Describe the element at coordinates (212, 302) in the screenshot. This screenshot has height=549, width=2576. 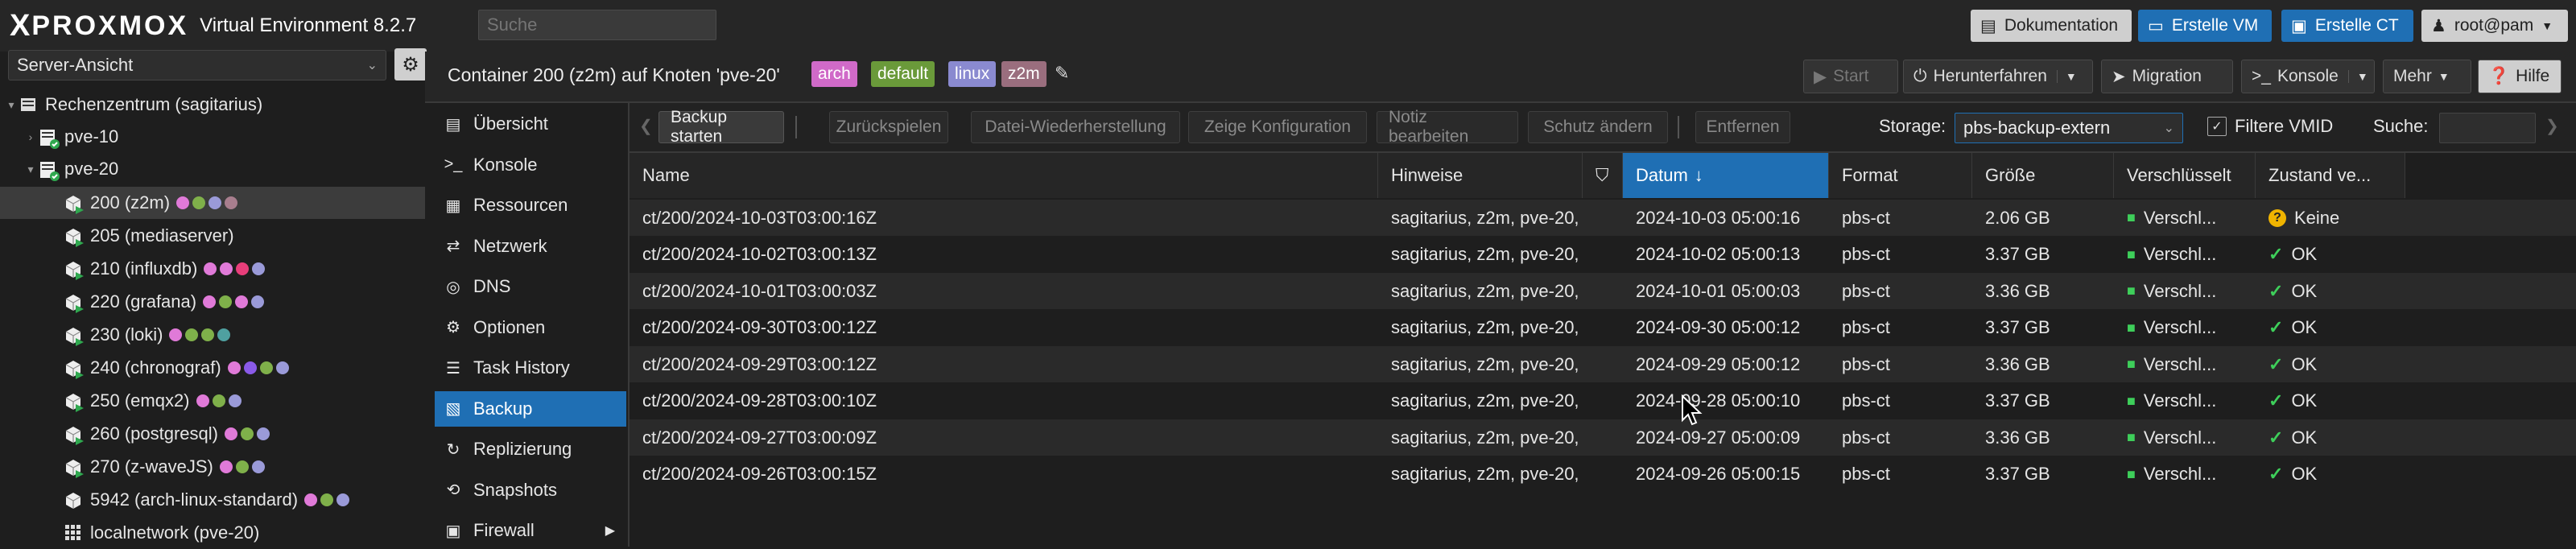
I see `tree-item-container: 220 (grafana)` at that location.